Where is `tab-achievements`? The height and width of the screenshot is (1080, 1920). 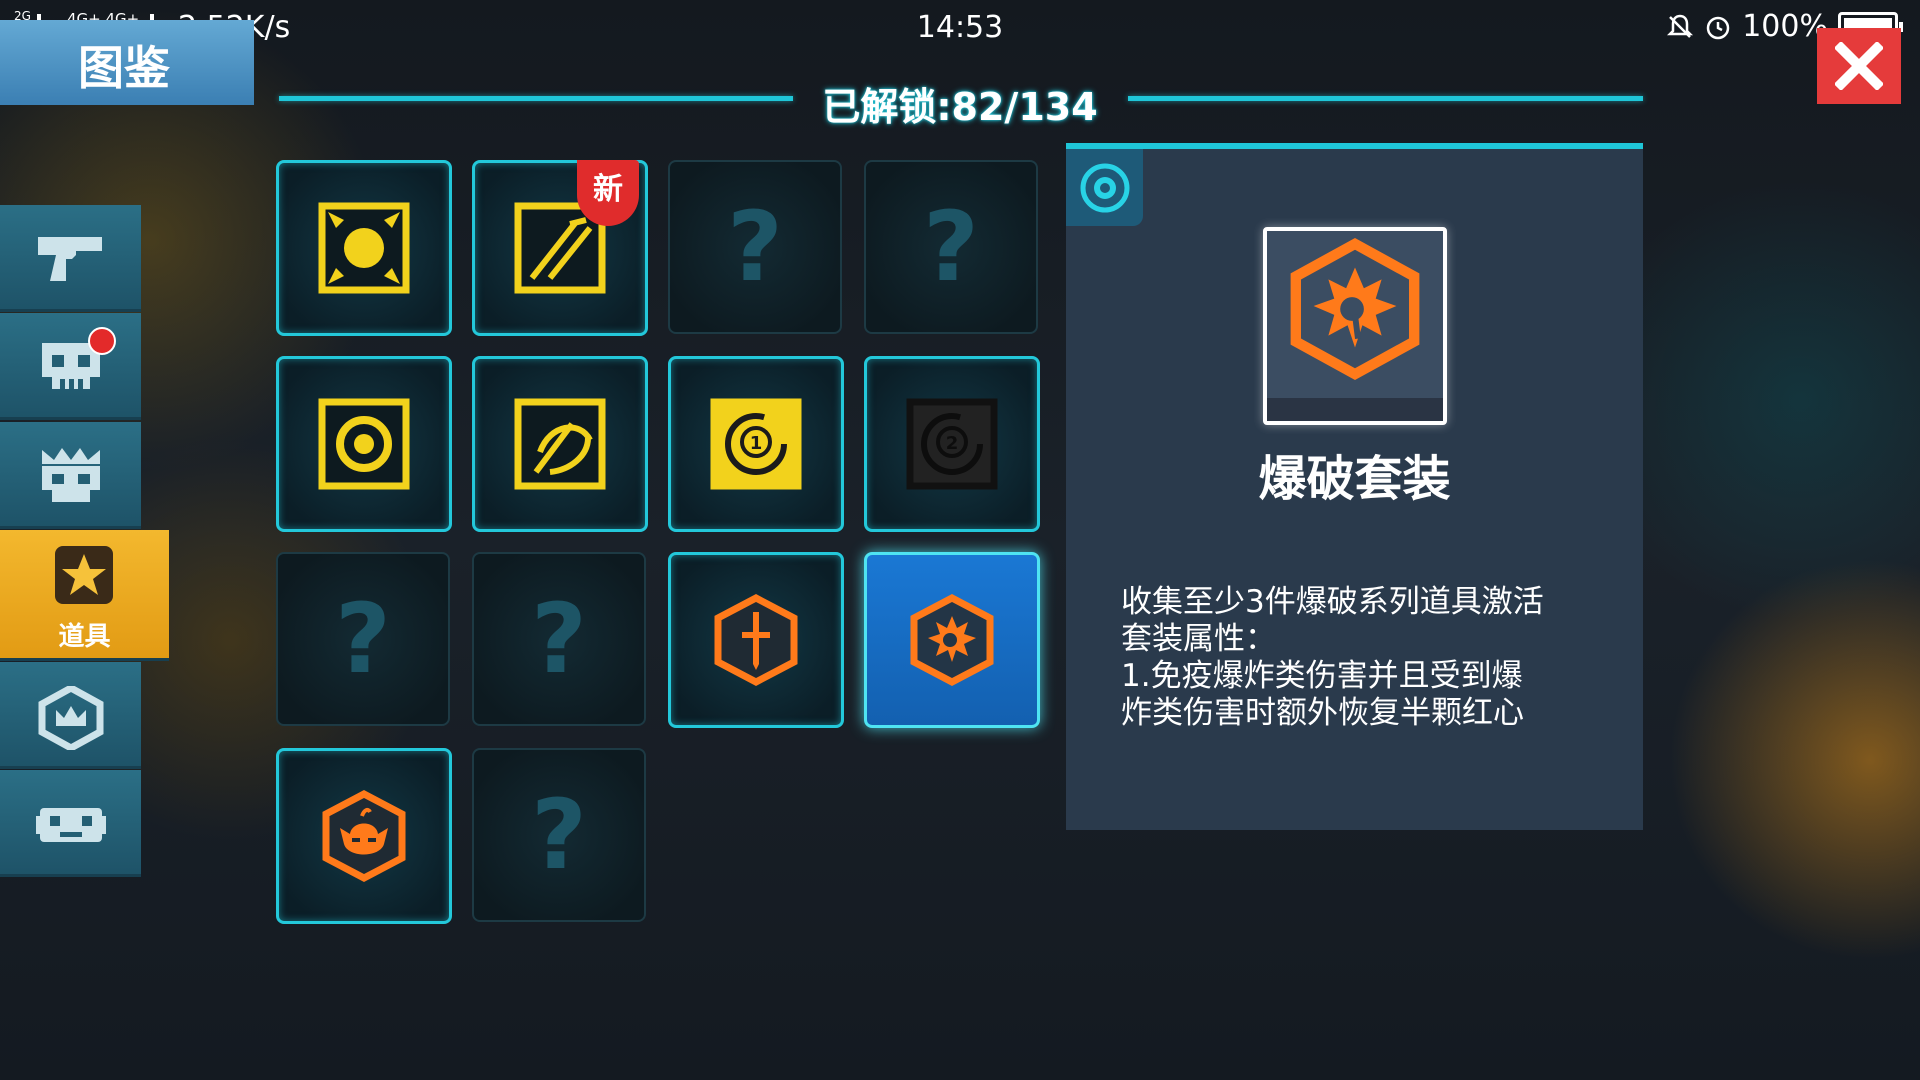 tab-achievements is located at coordinates (70, 715).